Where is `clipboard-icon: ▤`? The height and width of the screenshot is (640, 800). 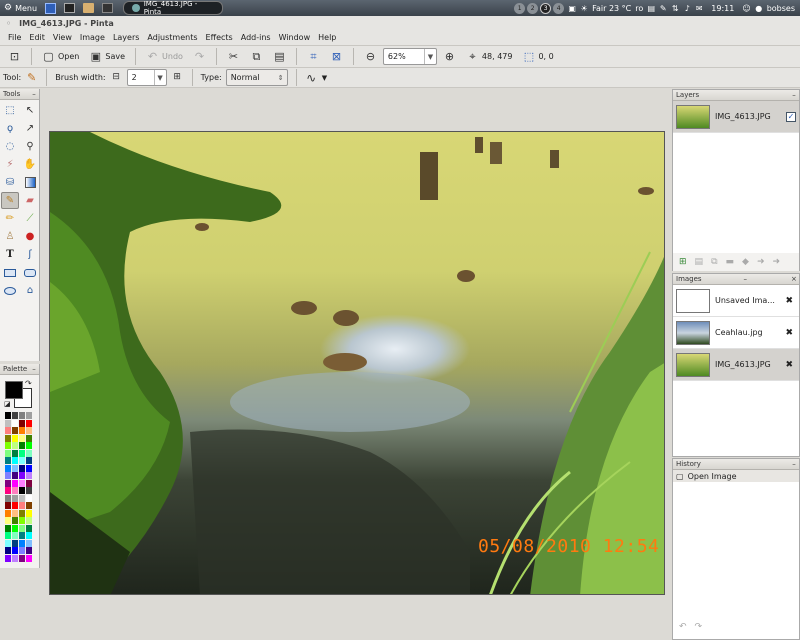
clipboard-icon: ▤ is located at coordinates (651, 8).